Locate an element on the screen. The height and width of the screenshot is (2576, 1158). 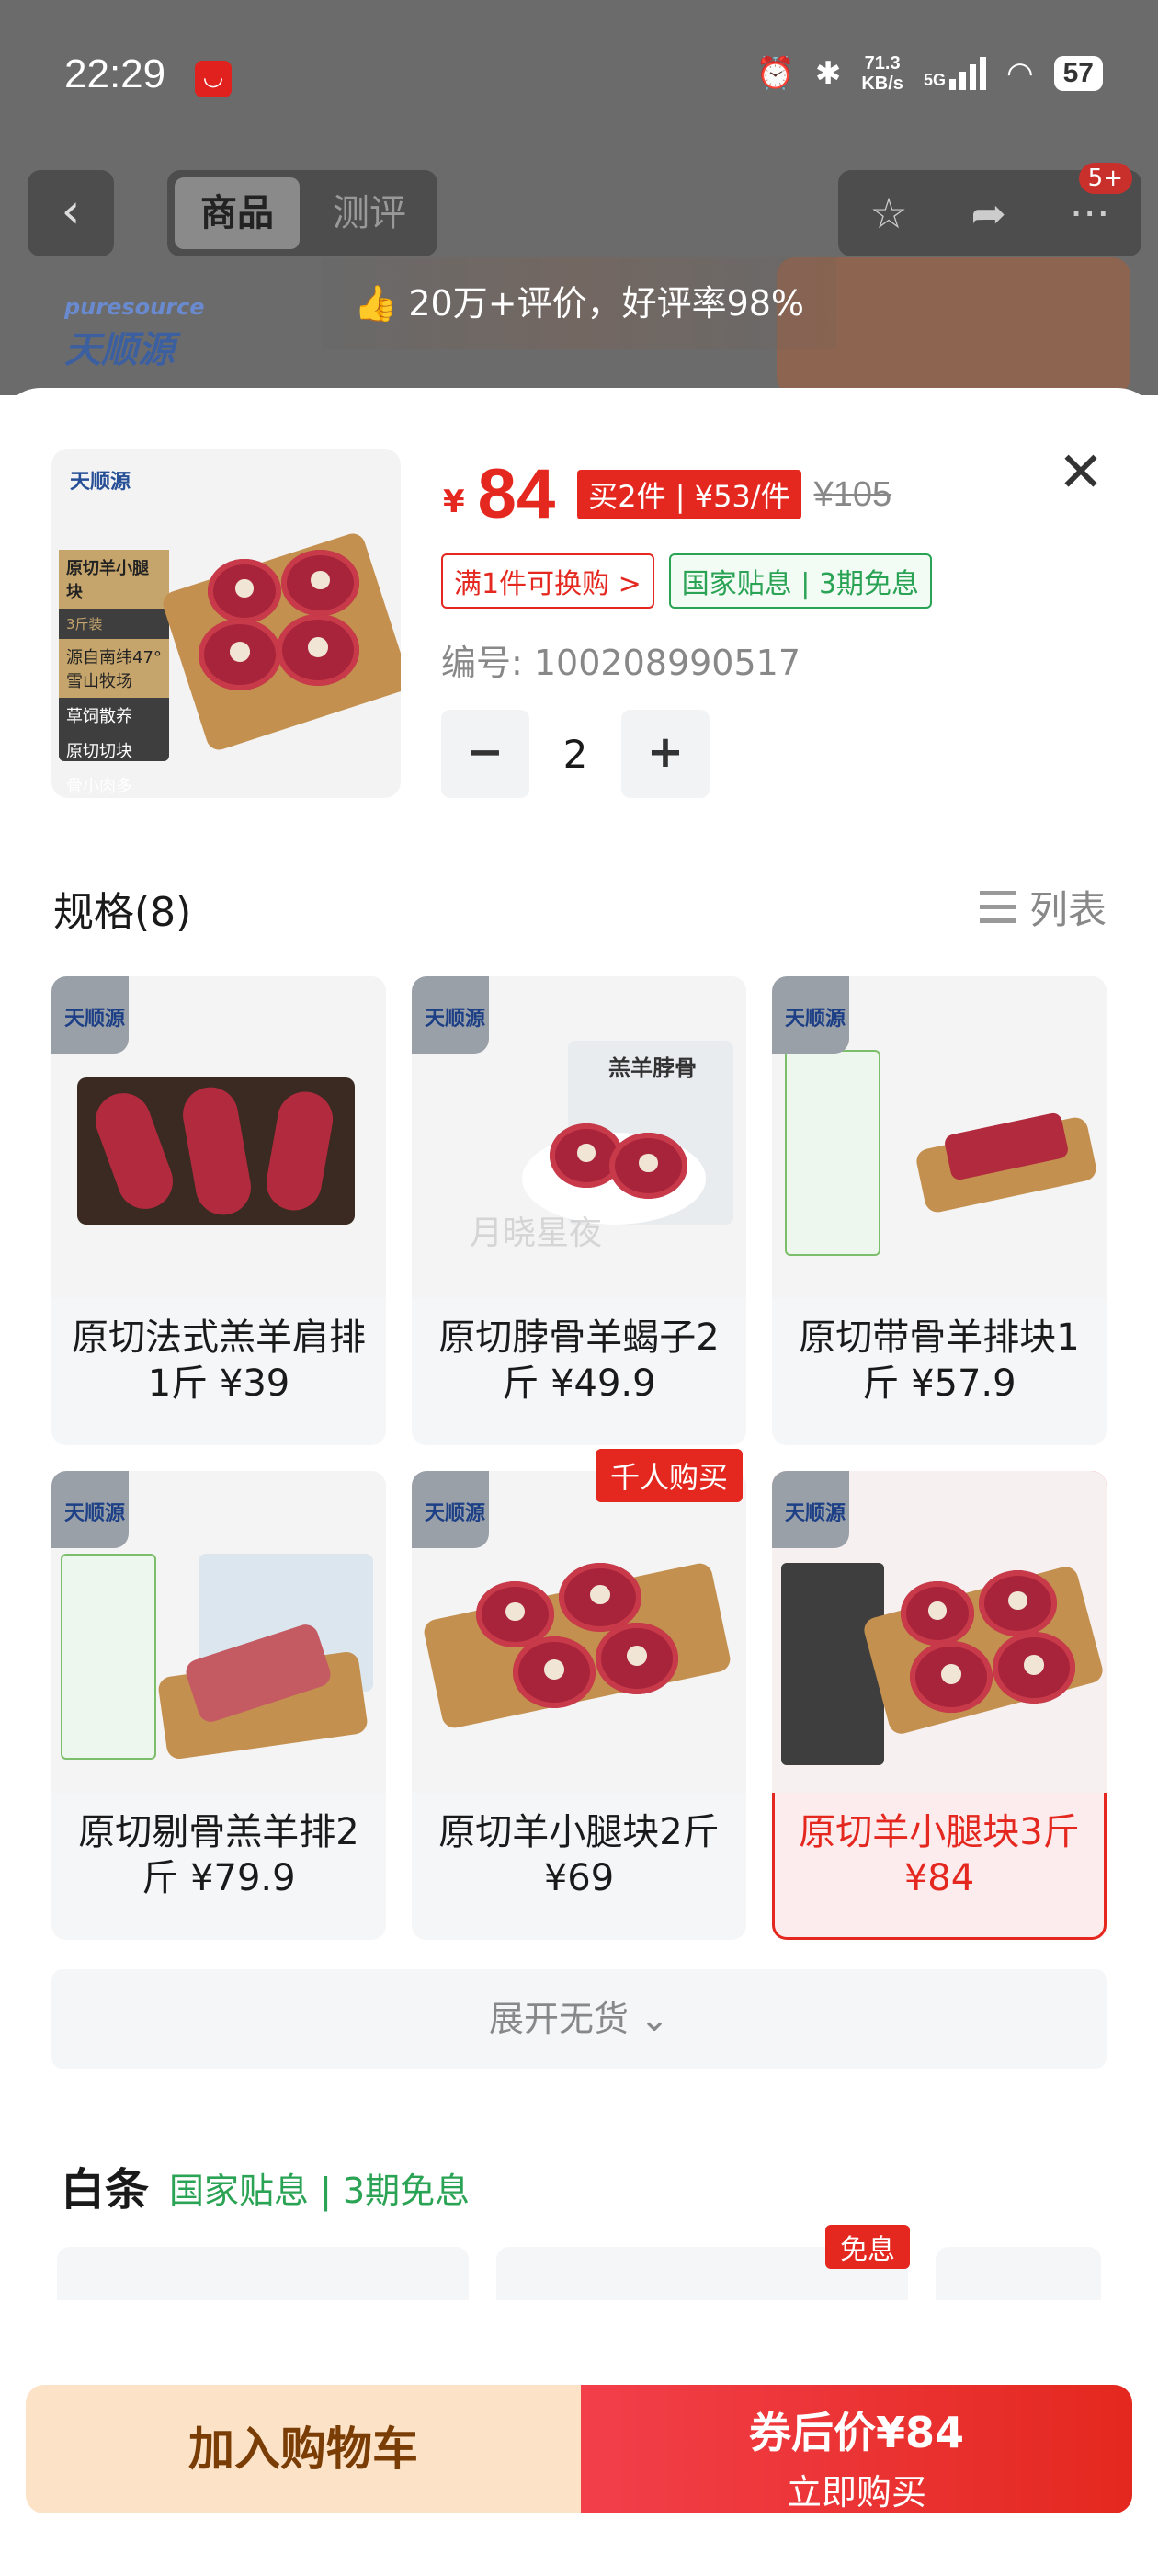
quantity-value: 2 is located at coordinates (575, 754).